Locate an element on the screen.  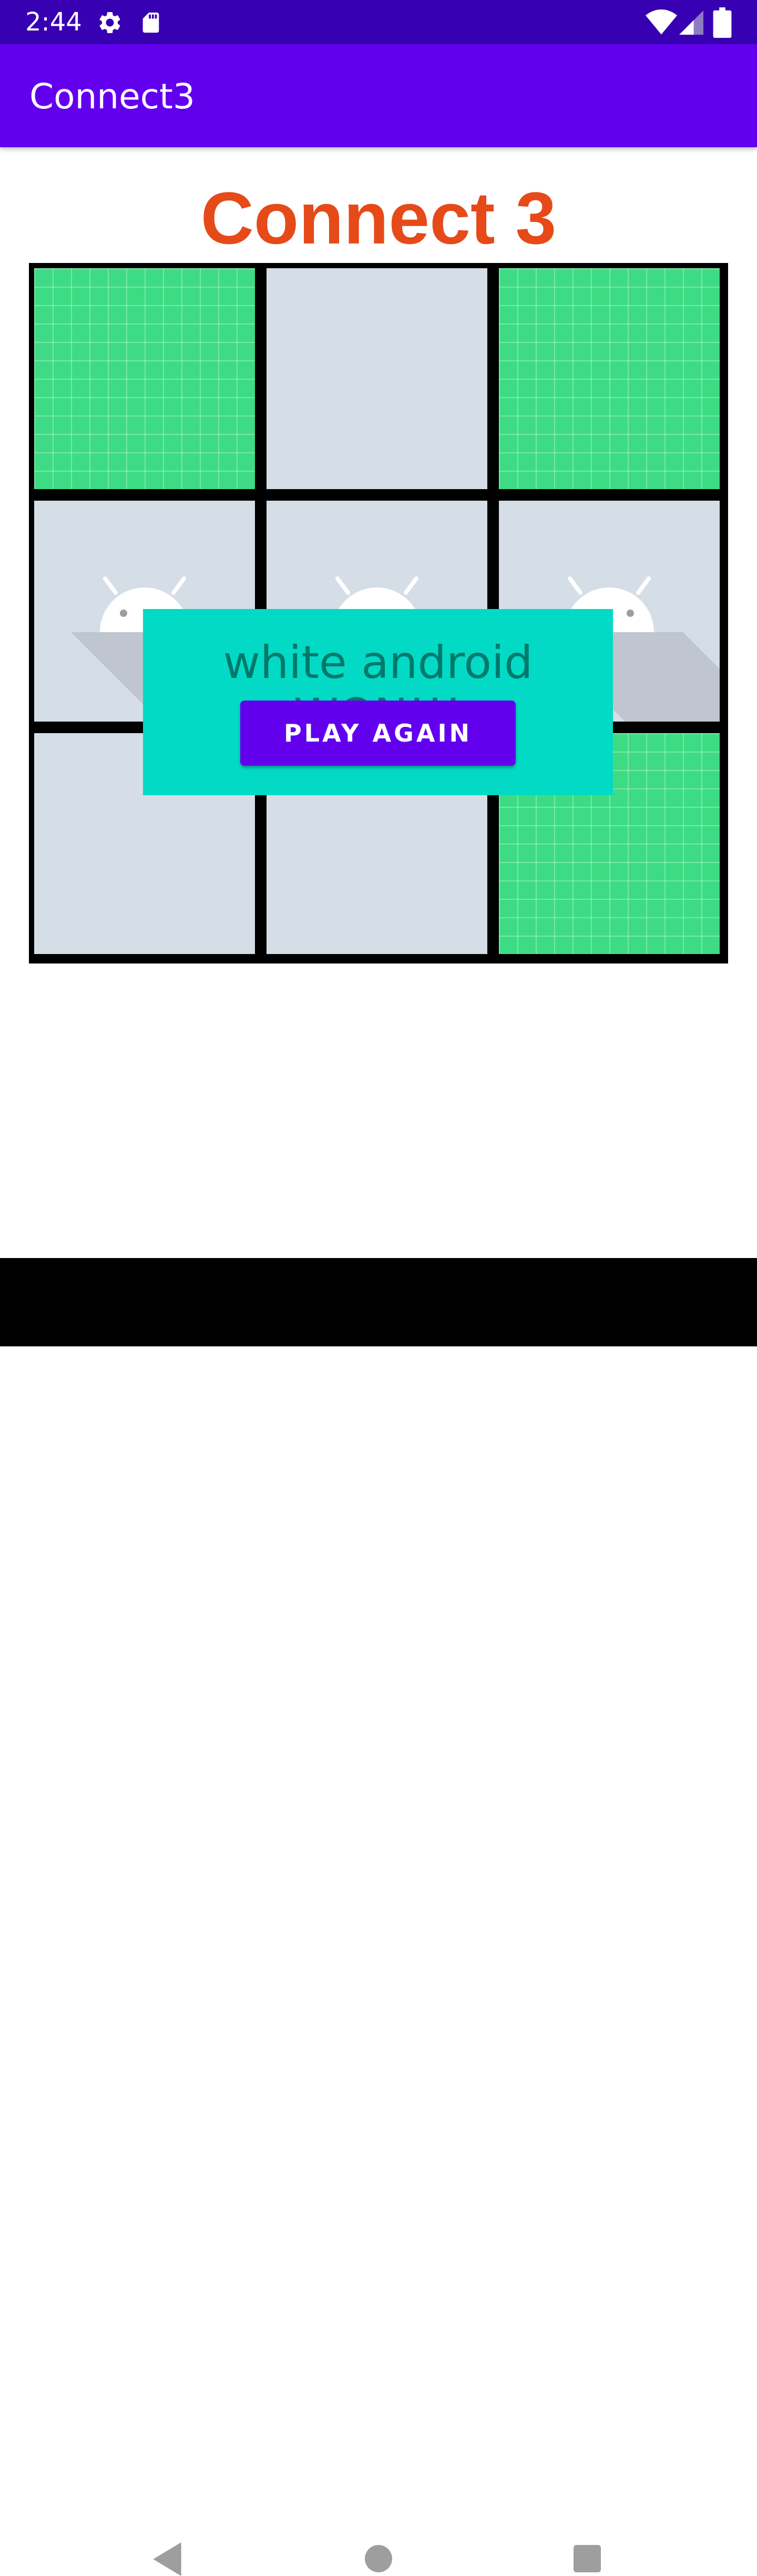
home-icon is located at coordinates (378, 2559).